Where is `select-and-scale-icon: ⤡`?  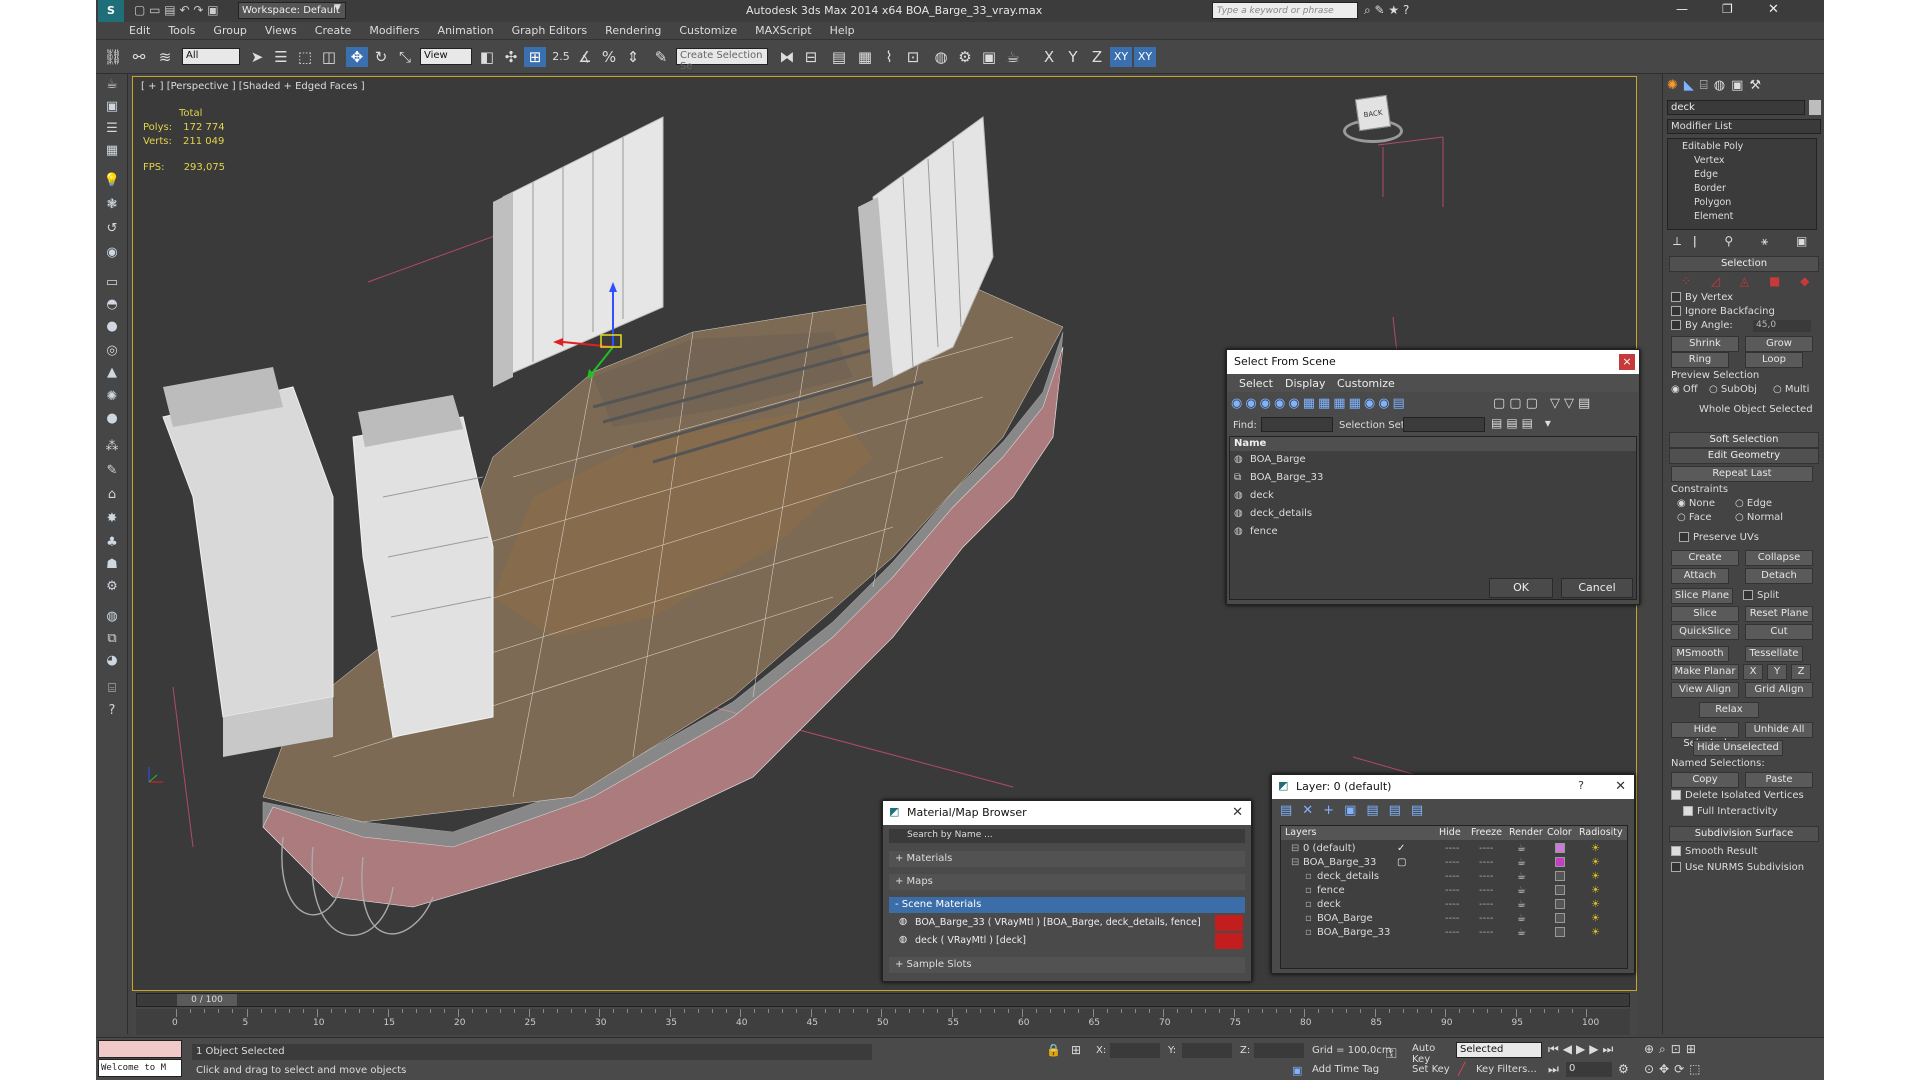
select-and-scale-icon: ⤡ is located at coordinates (405, 57).